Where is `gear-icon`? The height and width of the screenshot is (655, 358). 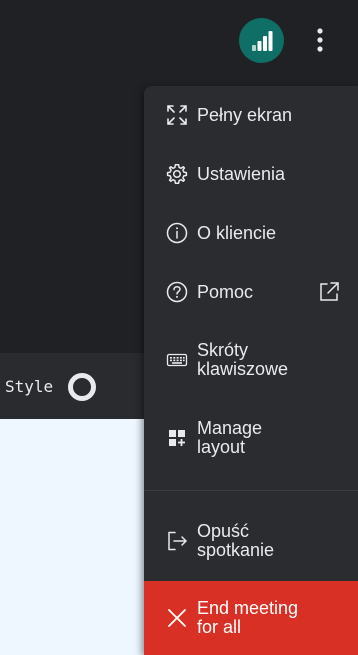
gear-icon is located at coordinates (177, 174).